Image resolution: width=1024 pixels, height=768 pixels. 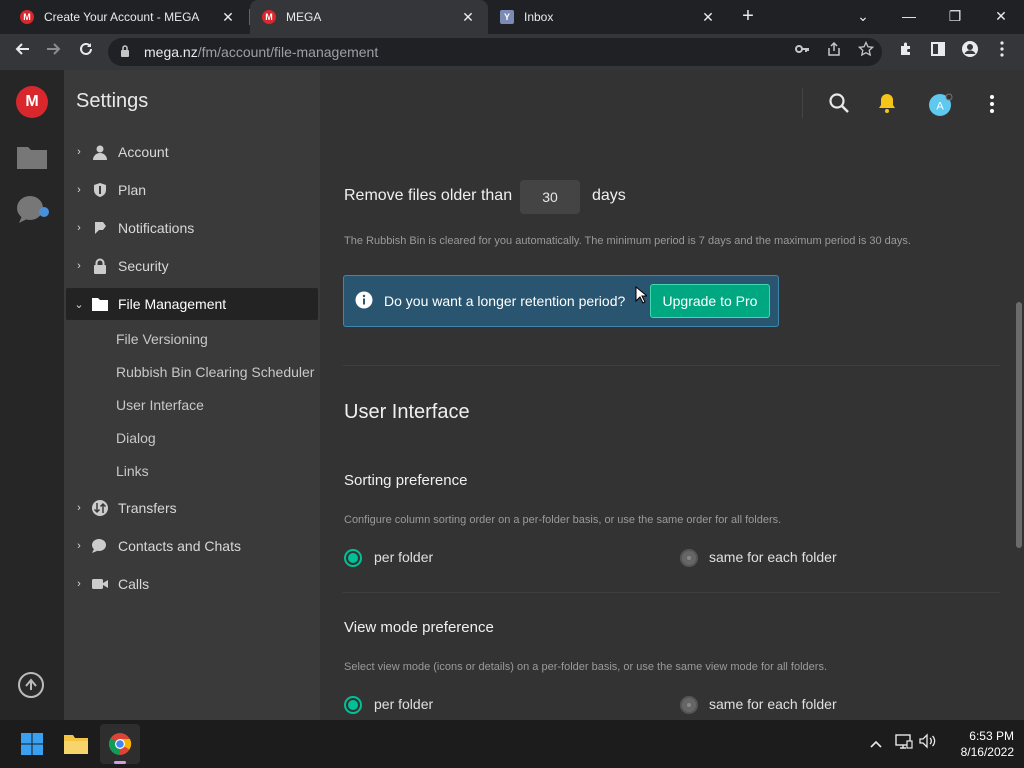 What do you see at coordinates (866, 52) in the screenshot?
I see `bookmark-star-icon` at bounding box center [866, 52].